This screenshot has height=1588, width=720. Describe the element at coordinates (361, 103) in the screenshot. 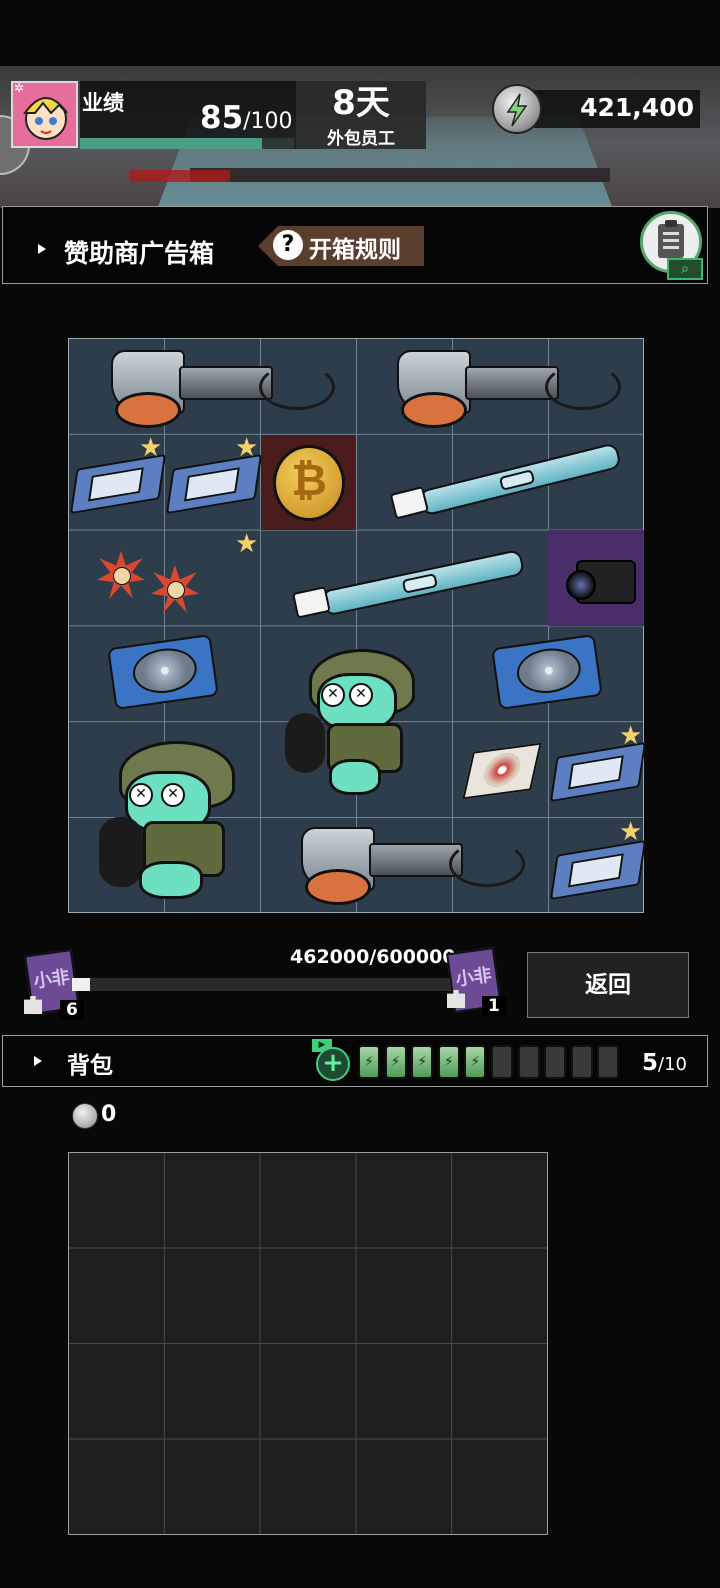

I see `day-counter: 8天` at that location.